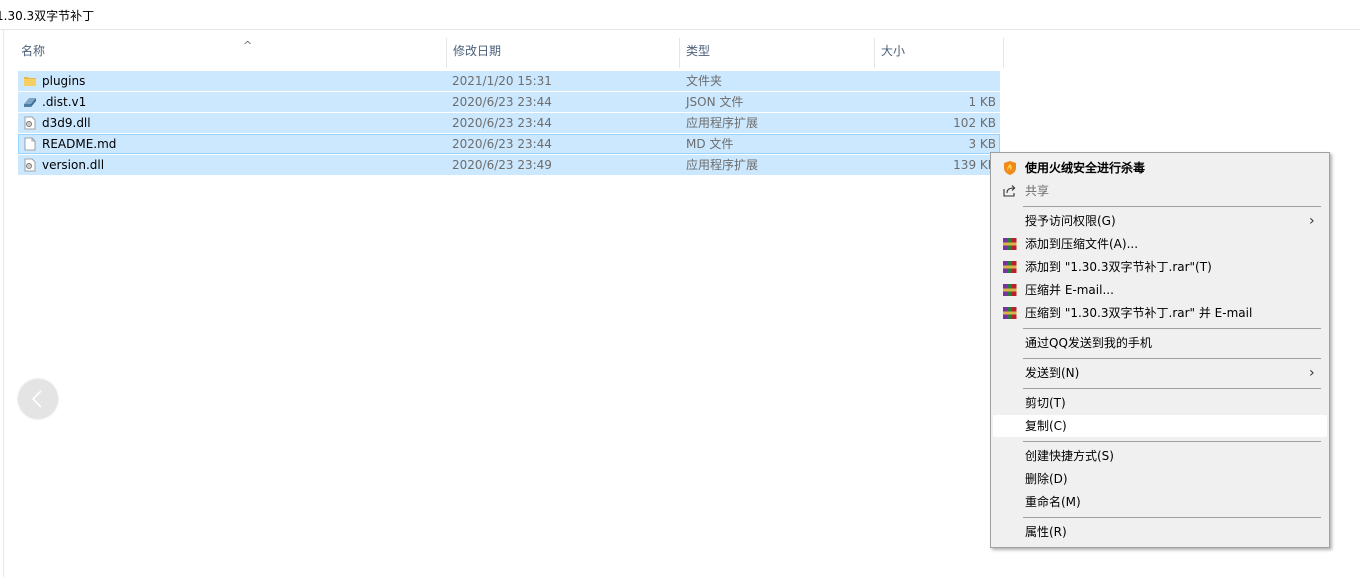 The height and width of the screenshot is (577, 1360). I want to click on menu-item-cut: 剪切(T), so click(1160, 403).